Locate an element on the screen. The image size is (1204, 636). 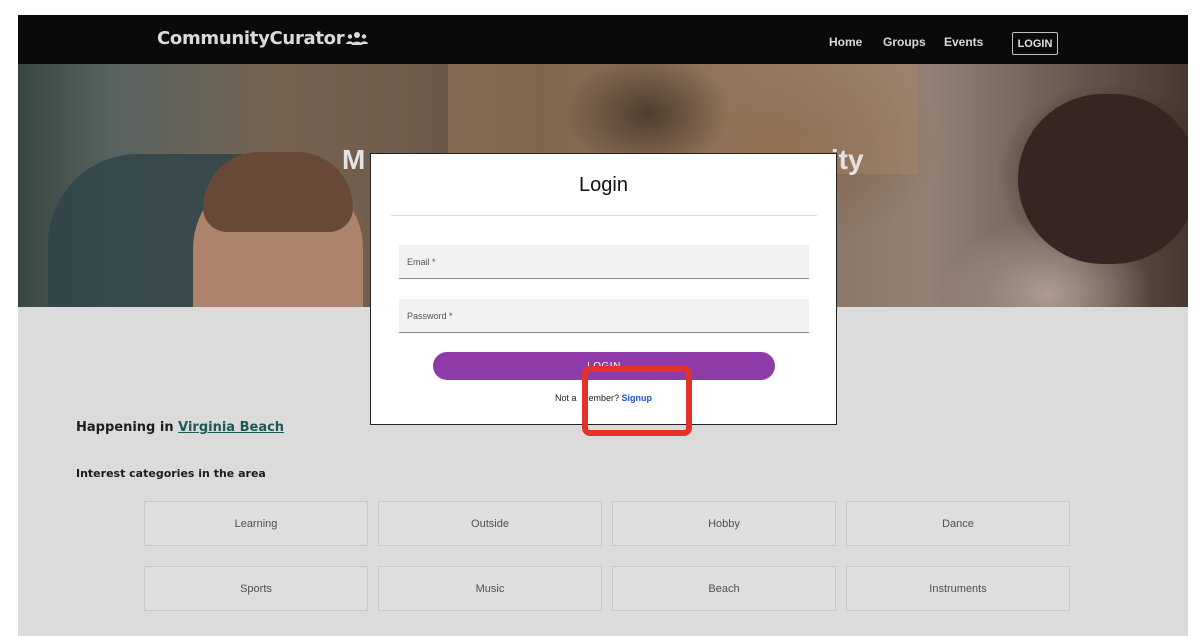
highlight-annotation-box is located at coordinates (637, 401).